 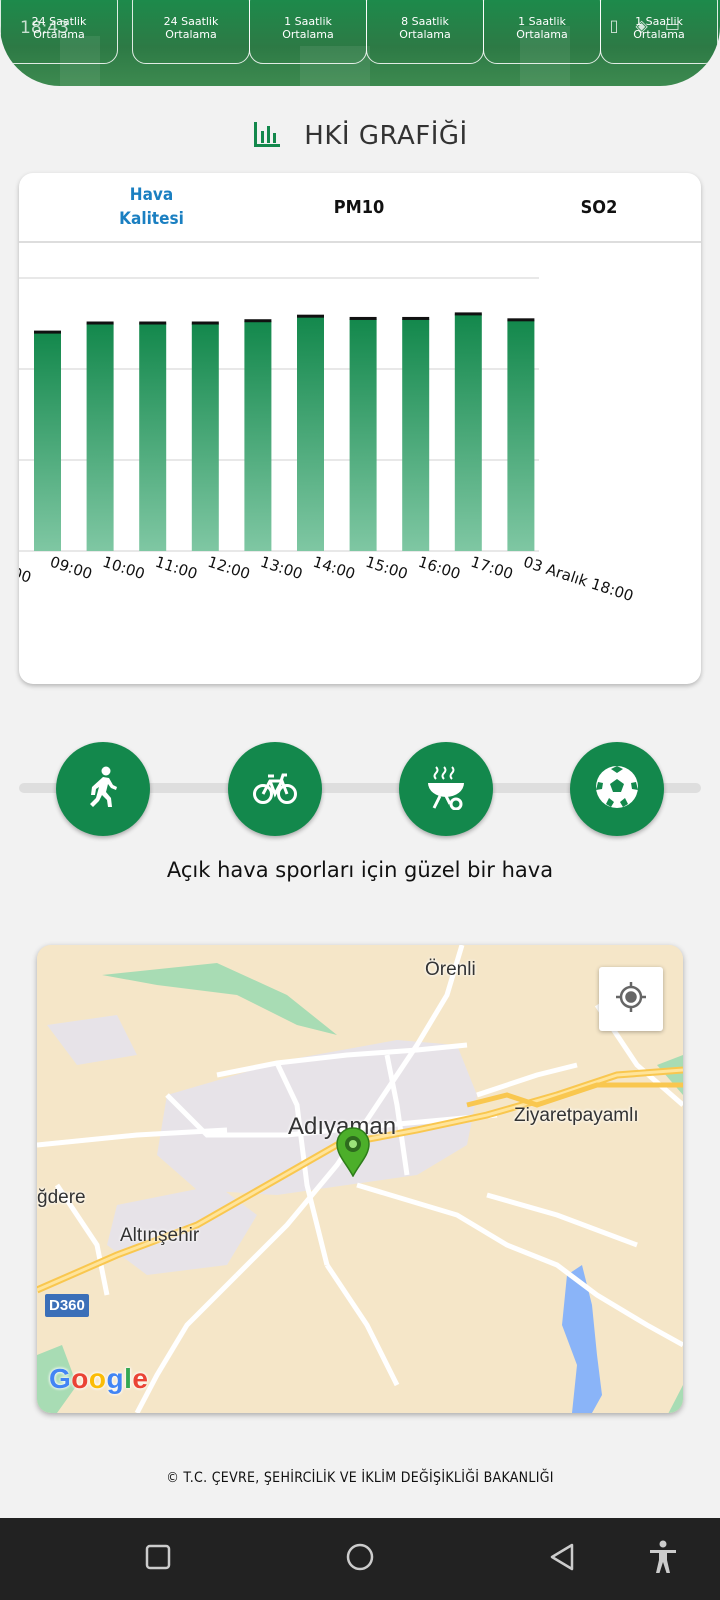 I want to click on location-pin-icon, so click(x=353, y=1154).